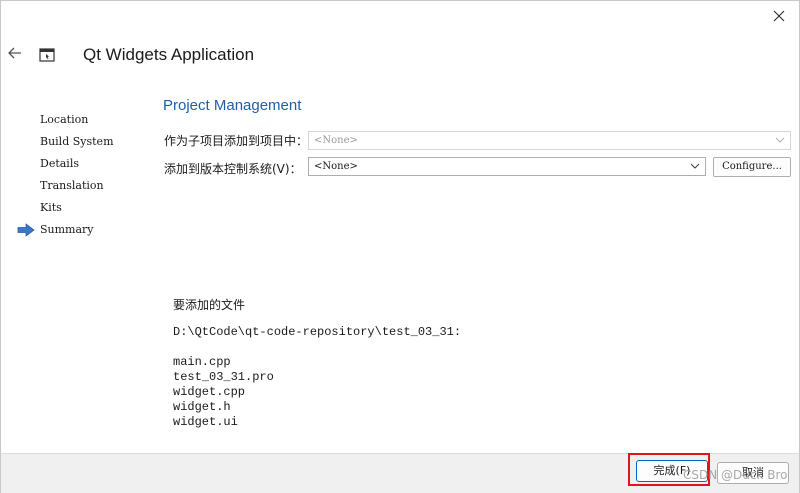 The width and height of the screenshot is (800, 493). What do you see at coordinates (317, 332) in the screenshot?
I see `files-path: D:\QtCode\qt-code-repository\test_03_31:` at bounding box center [317, 332].